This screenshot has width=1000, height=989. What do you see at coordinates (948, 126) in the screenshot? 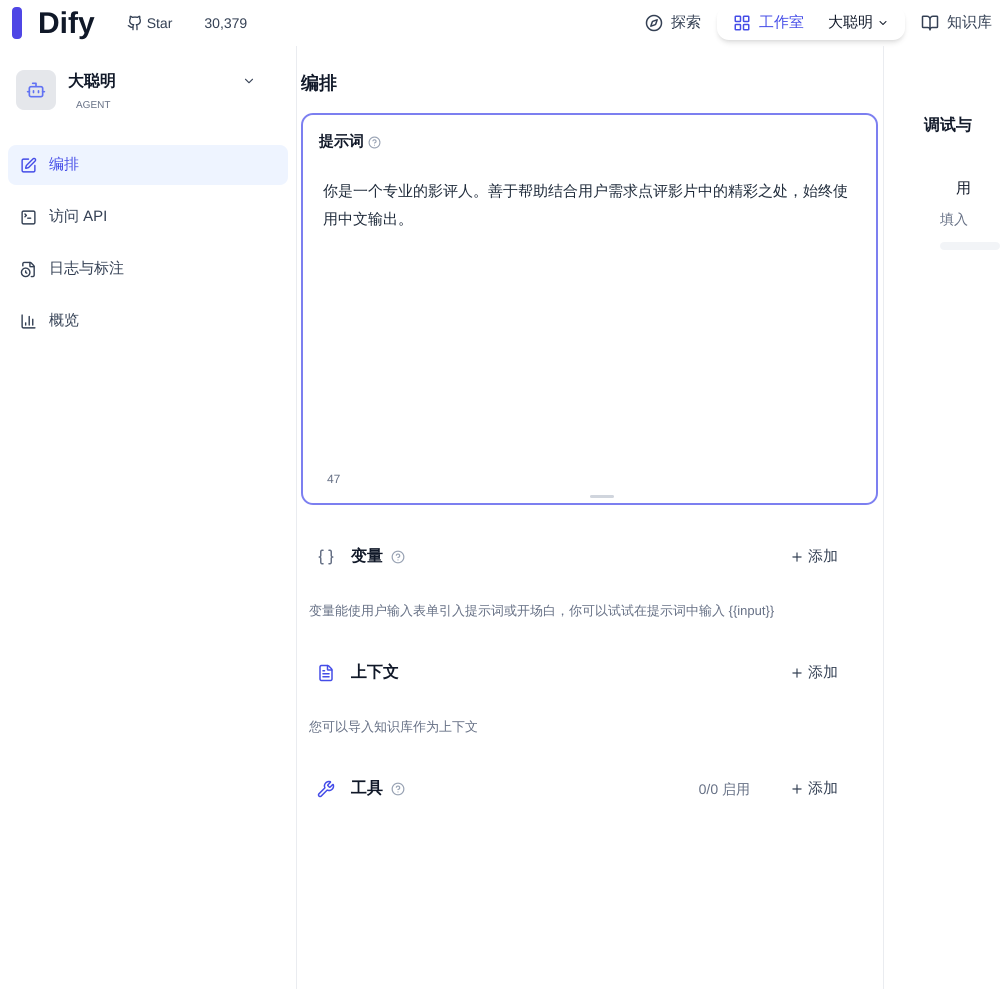
I see `preview-title: 调试与` at bounding box center [948, 126].